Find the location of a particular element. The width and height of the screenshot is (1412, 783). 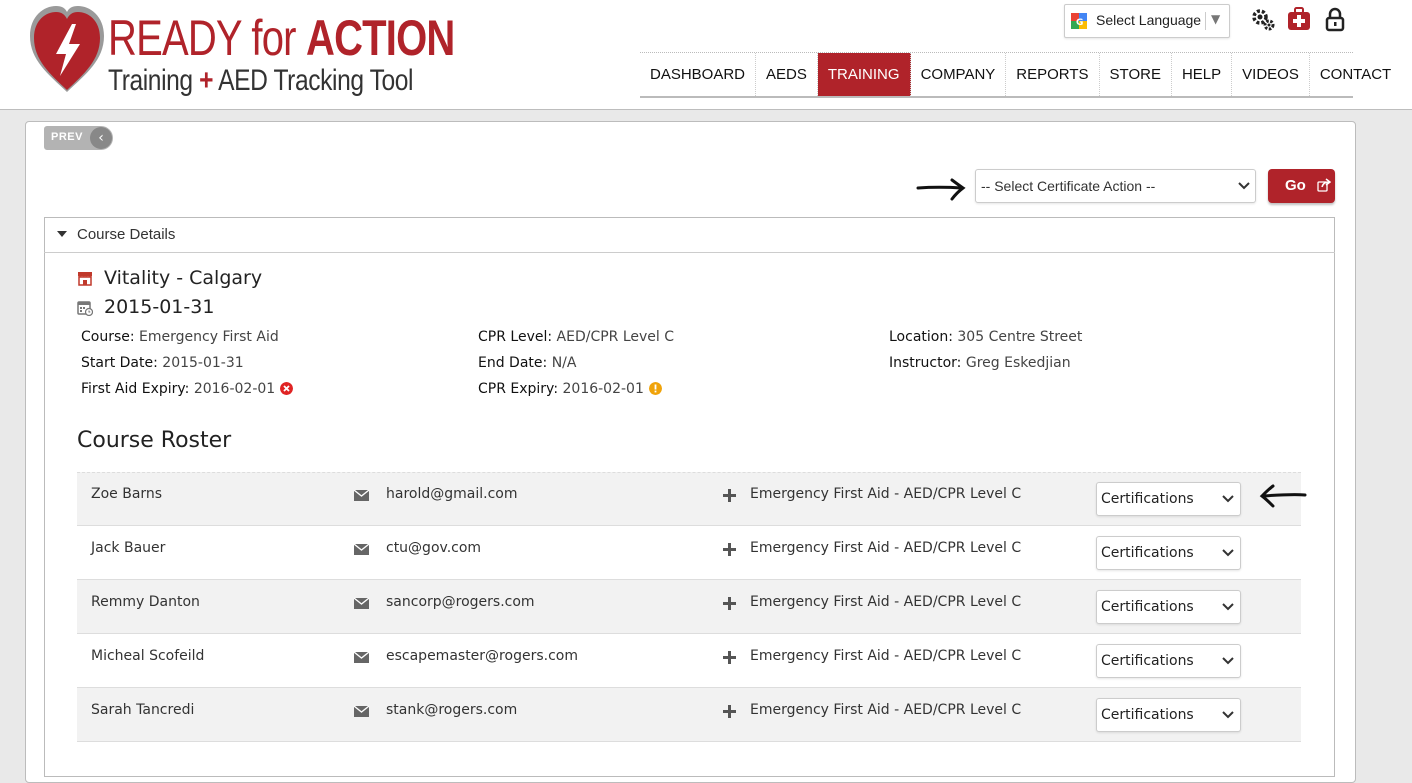

svg-text: G is located at coordinates (1079, 23).